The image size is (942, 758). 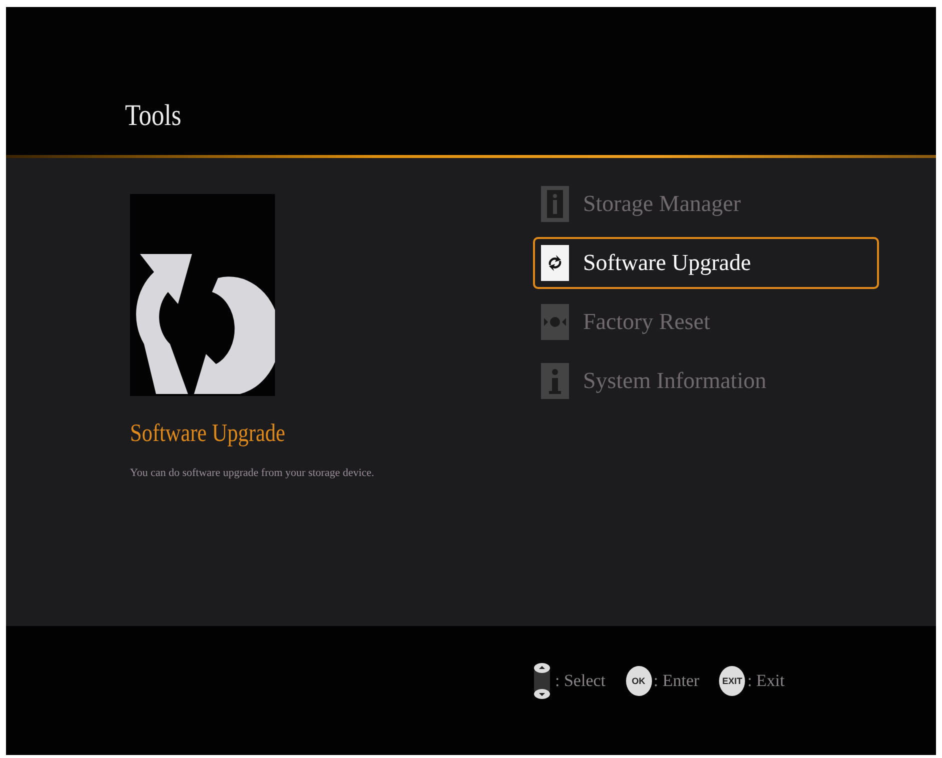 What do you see at coordinates (766, 680) in the screenshot?
I see `hint-label: : Exit` at bounding box center [766, 680].